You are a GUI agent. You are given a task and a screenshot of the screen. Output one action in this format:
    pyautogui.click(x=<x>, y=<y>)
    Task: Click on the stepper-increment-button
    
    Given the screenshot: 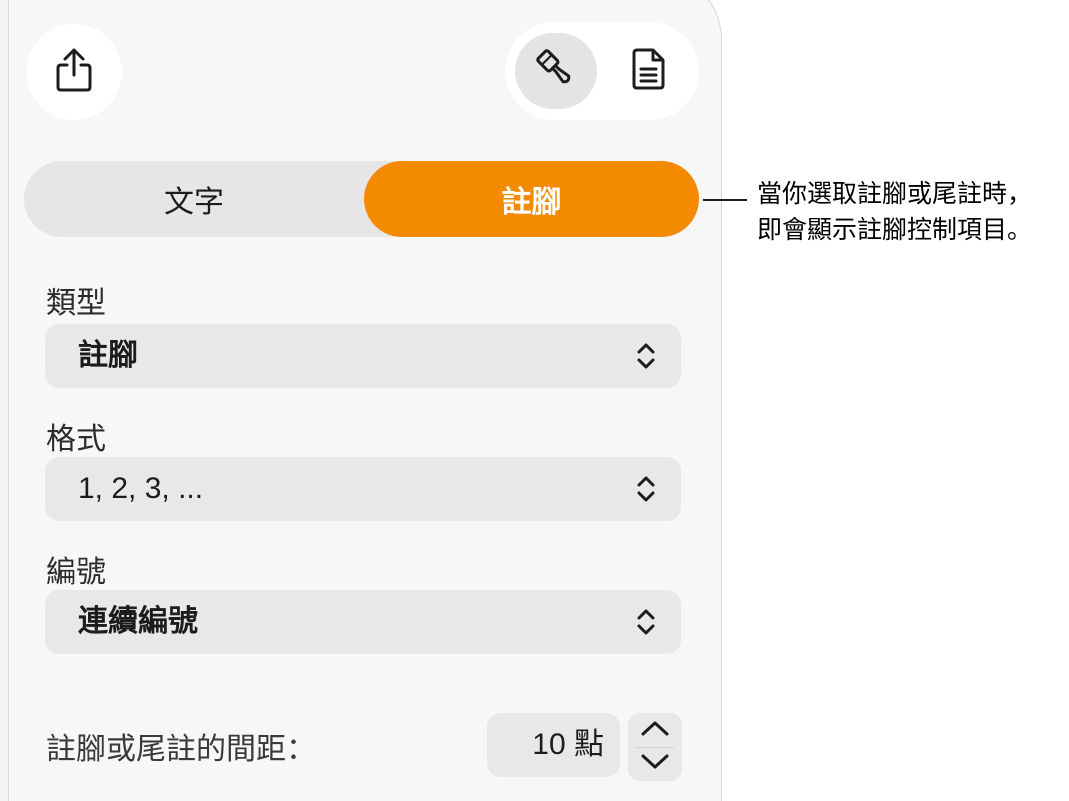 What is the action you would take?
    pyautogui.click(x=655, y=730)
    